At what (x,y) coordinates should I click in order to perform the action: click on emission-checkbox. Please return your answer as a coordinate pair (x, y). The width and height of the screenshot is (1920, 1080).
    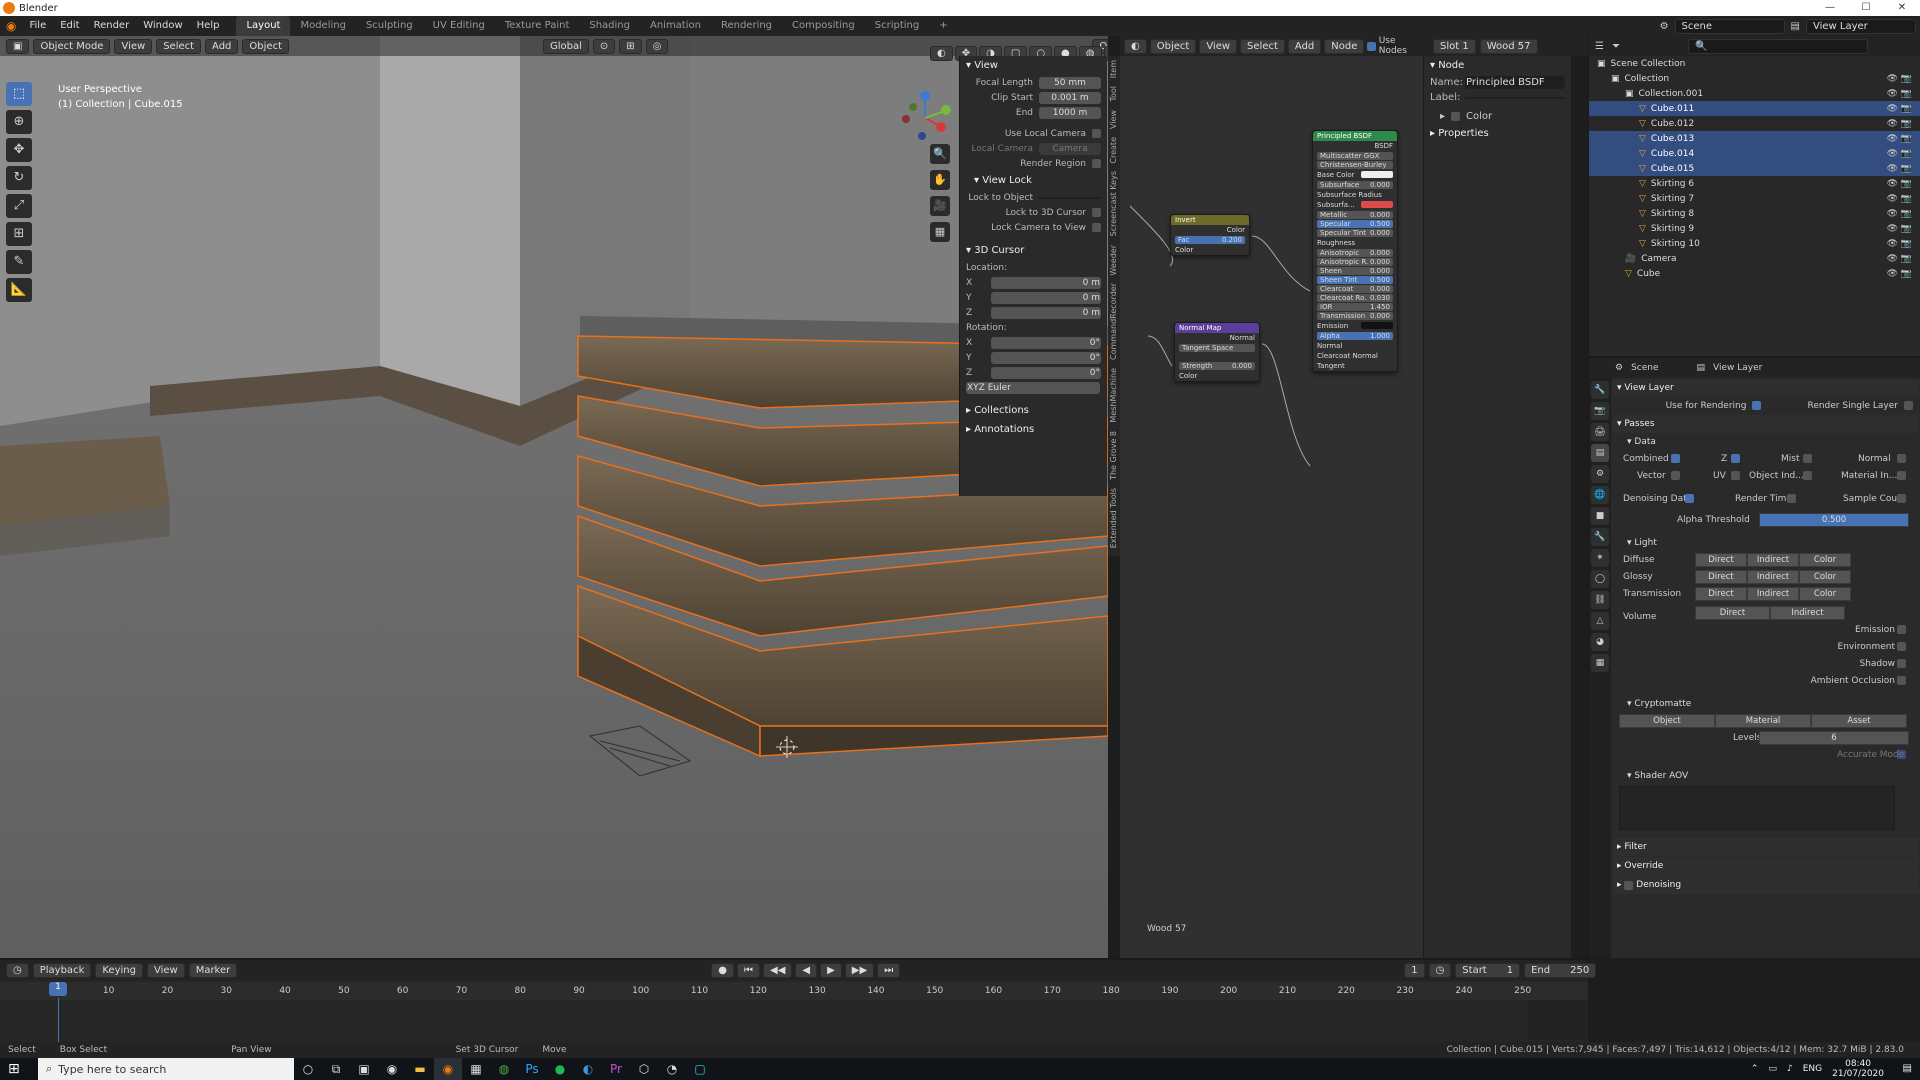
    Looking at the image, I should click on (1901, 629).